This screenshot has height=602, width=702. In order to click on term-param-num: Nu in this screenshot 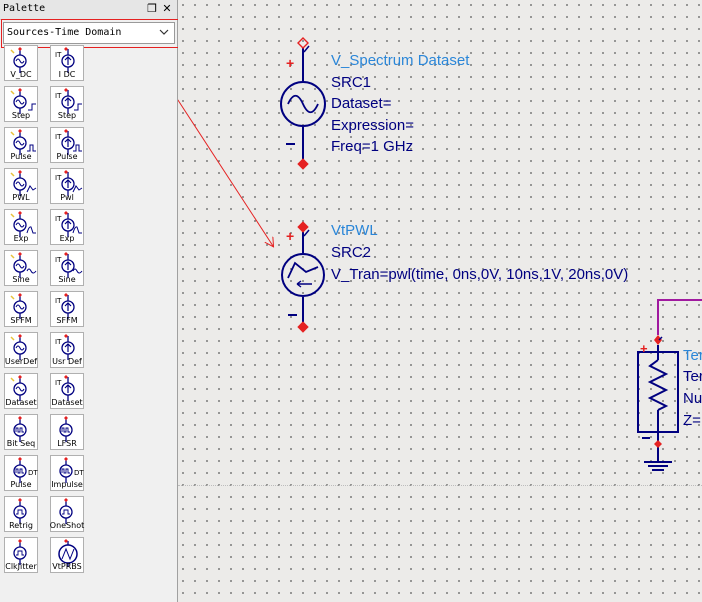, I will do `click(692, 398)`.